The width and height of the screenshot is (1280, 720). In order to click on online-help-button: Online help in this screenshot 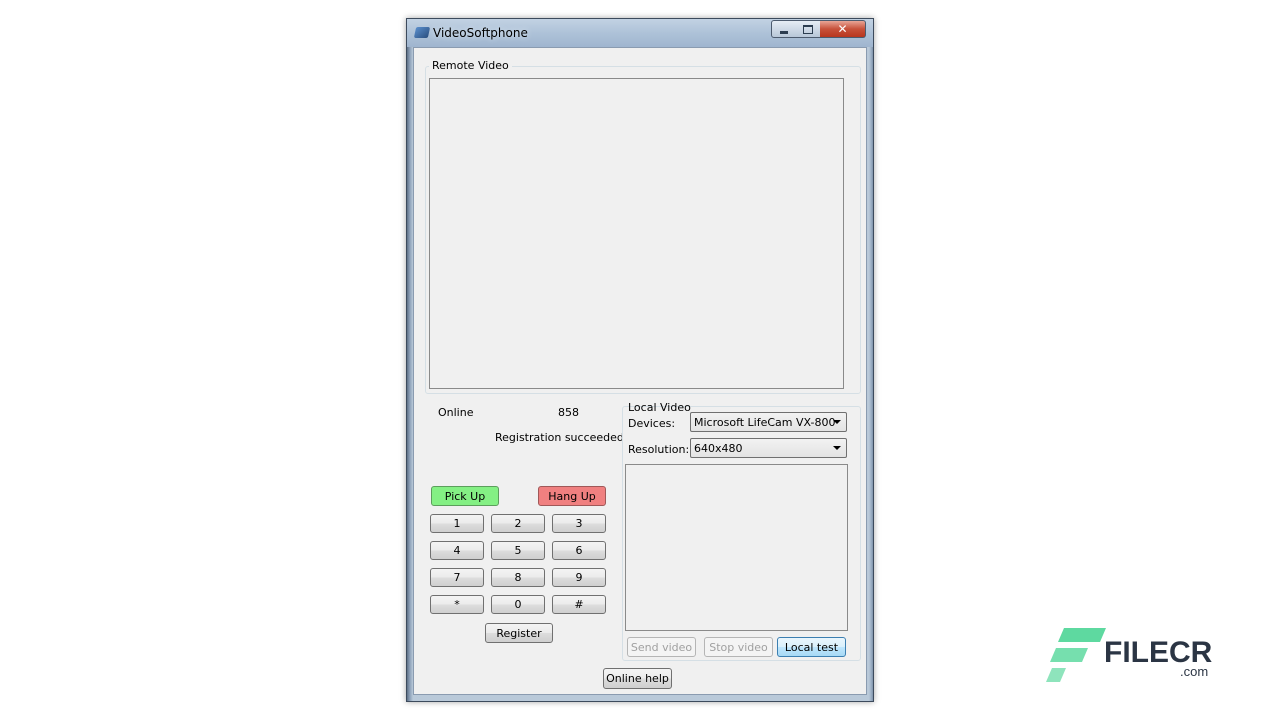, I will do `click(637, 678)`.